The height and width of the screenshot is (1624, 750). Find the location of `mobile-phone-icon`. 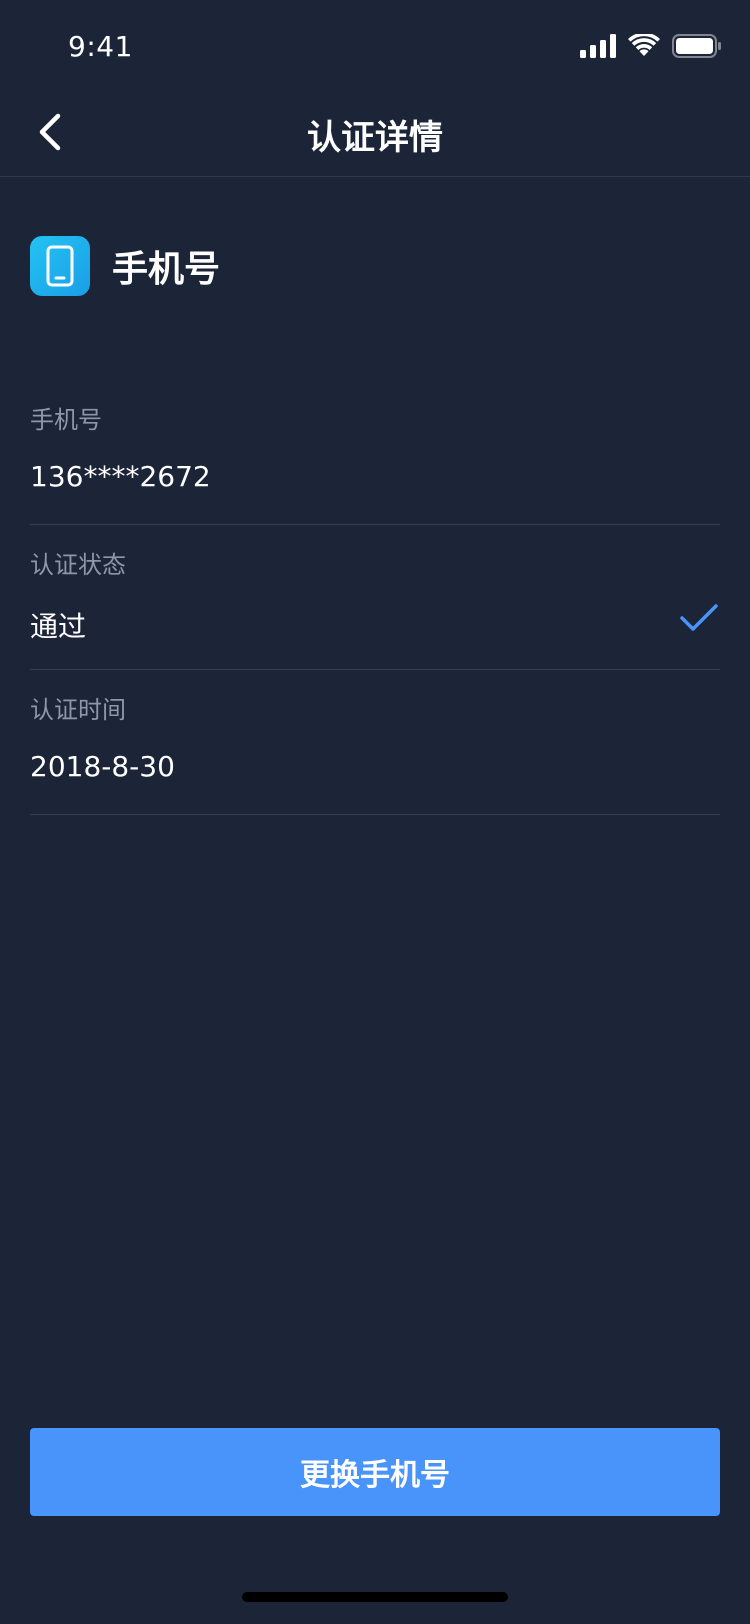

mobile-phone-icon is located at coordinates (60, 266).